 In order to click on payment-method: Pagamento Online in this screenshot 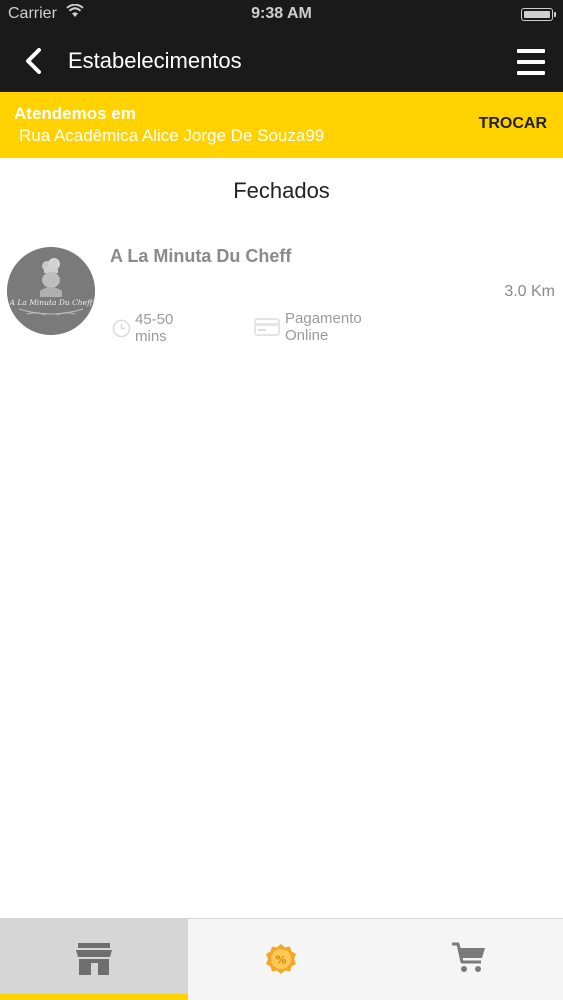, I will do `click(335, 327)`.